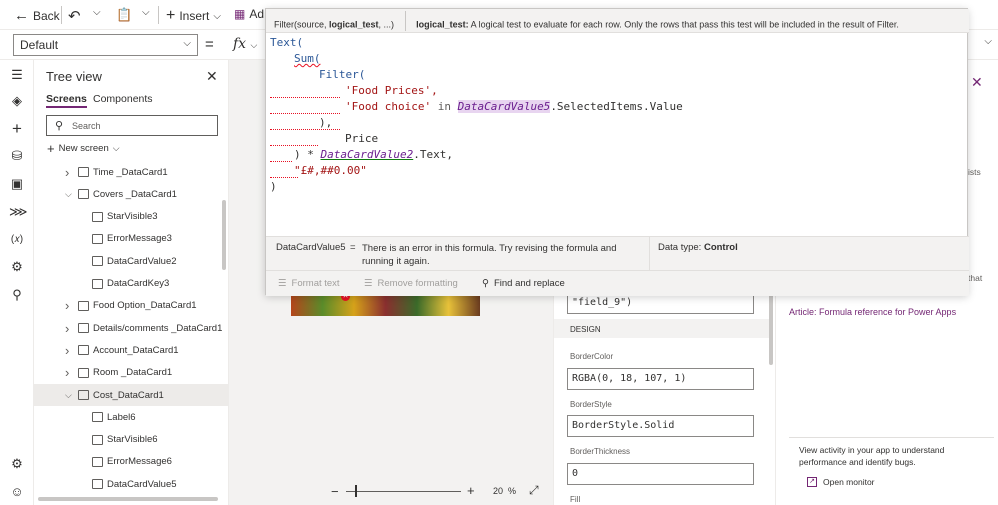 This screenshot has width=998, height=505. I want to click on tree-scrollbar, so click(224, 235).